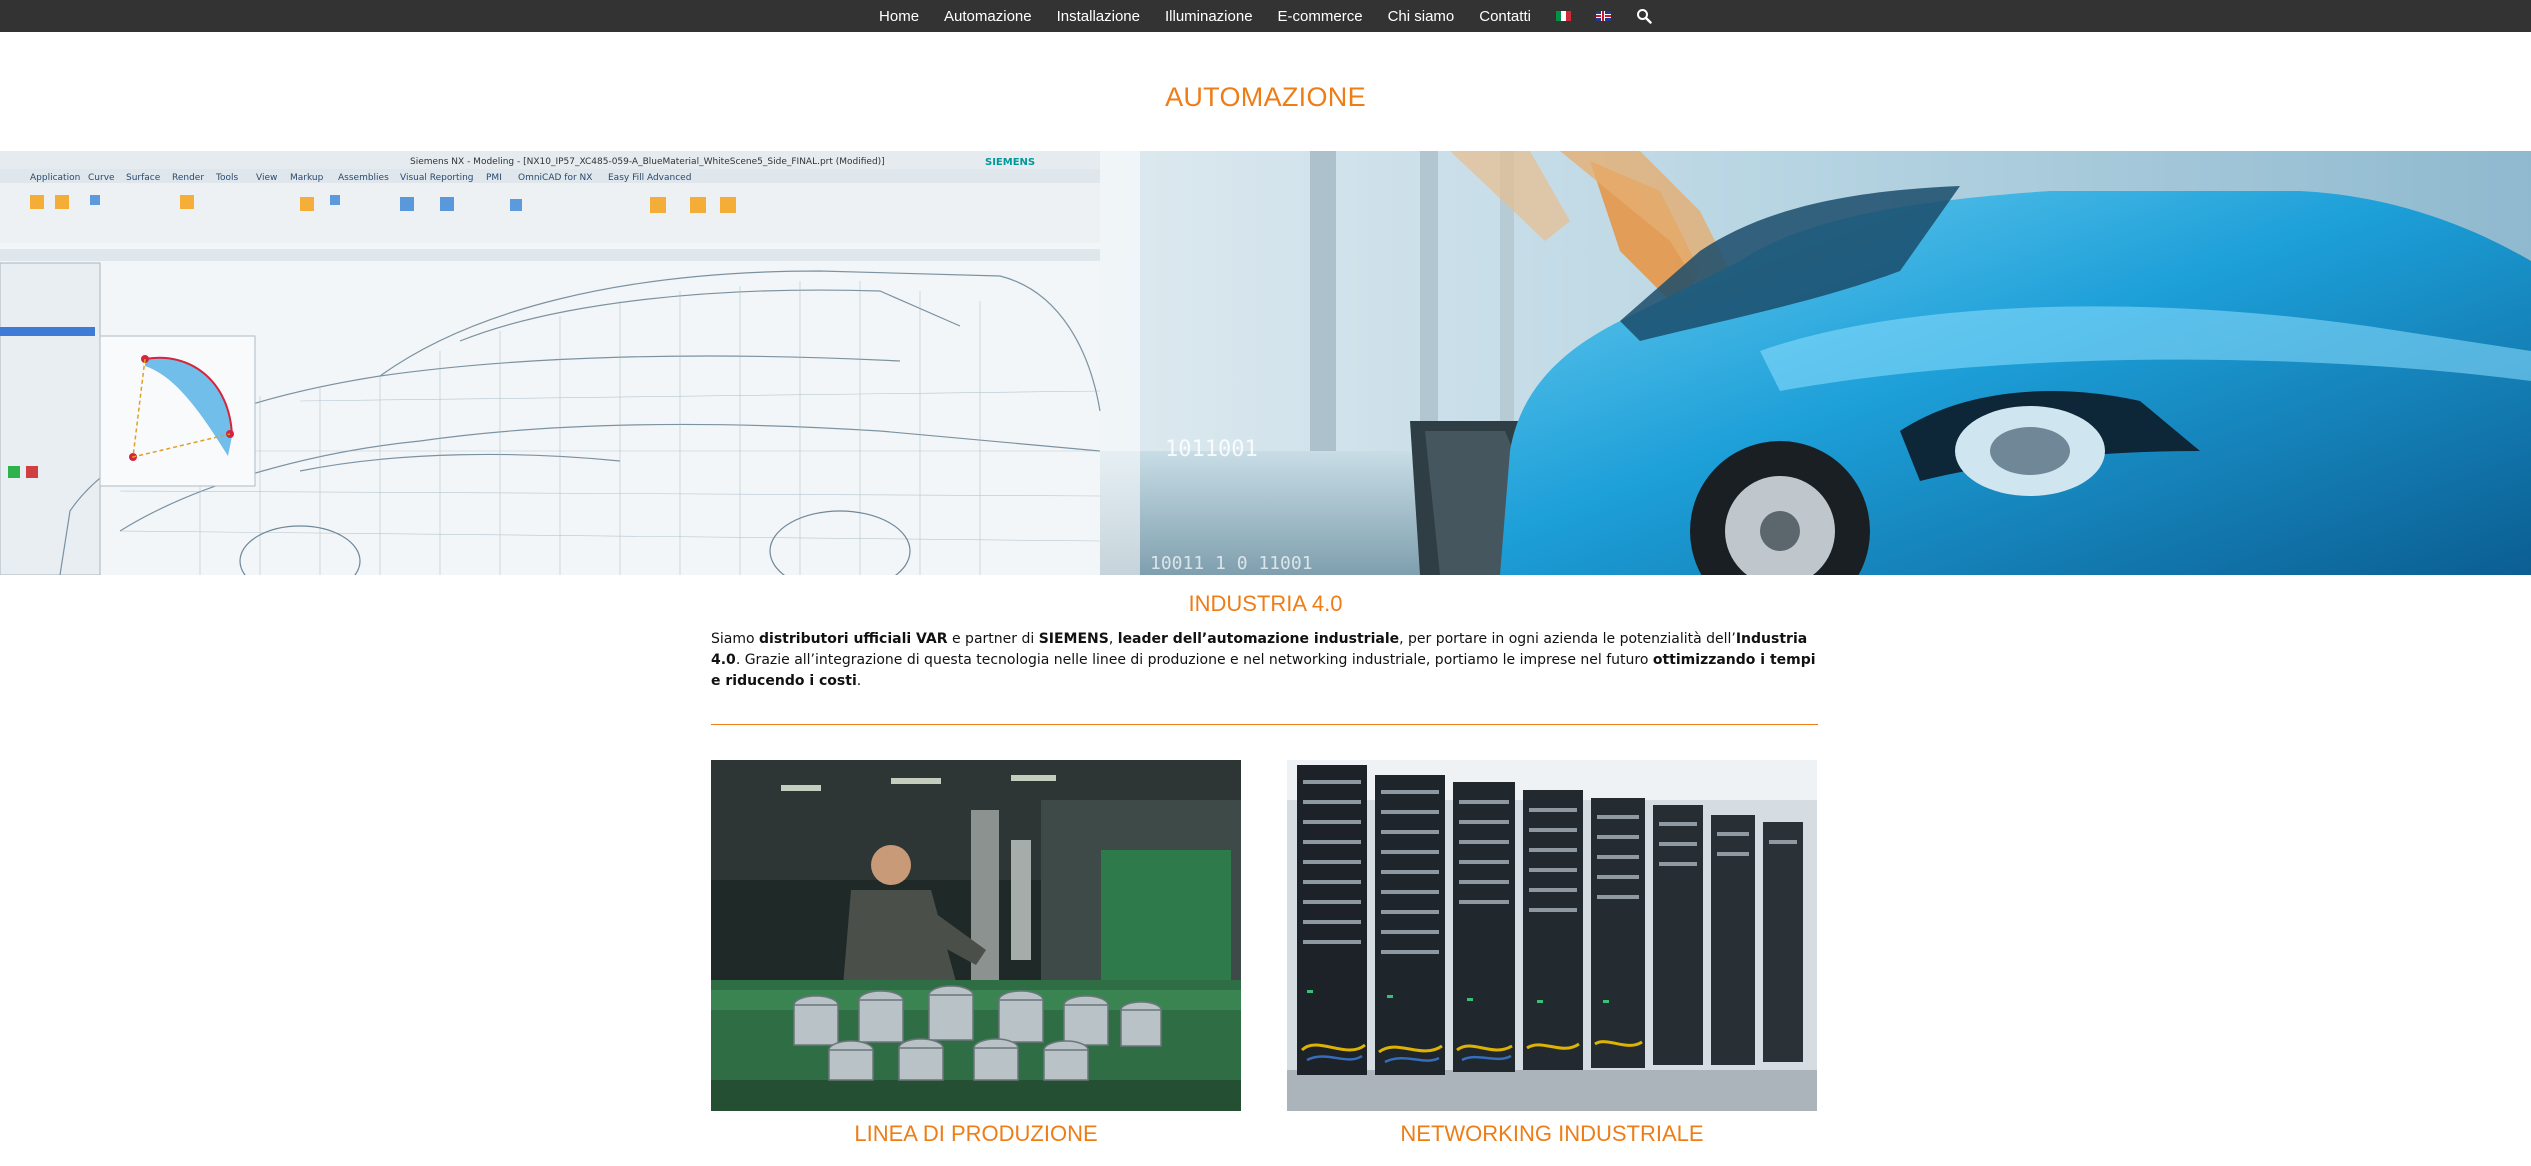 The width and height of the screenshot is (2531, 1166). Describe the element at coordinates (436, 178) in the screenshot. I see `cad-menu-visual-reporting: Visual Reporting` at that location.